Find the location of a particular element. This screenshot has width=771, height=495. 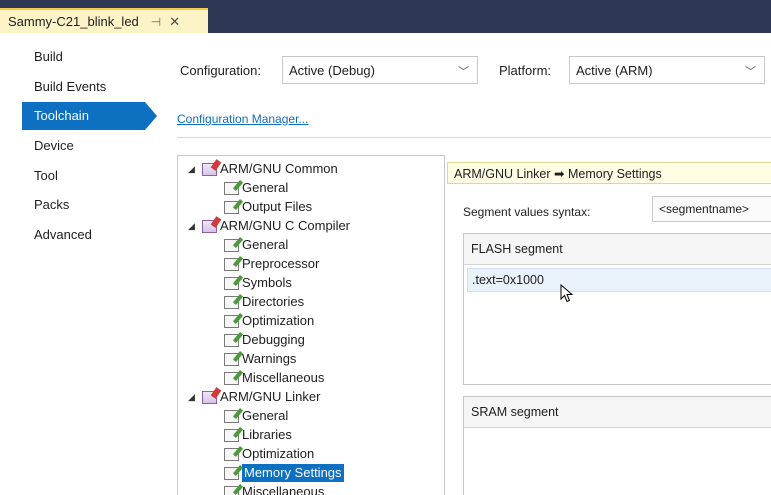

tree-node-label: ARM/GNU C Compiler is located at coordinates (285, 225).